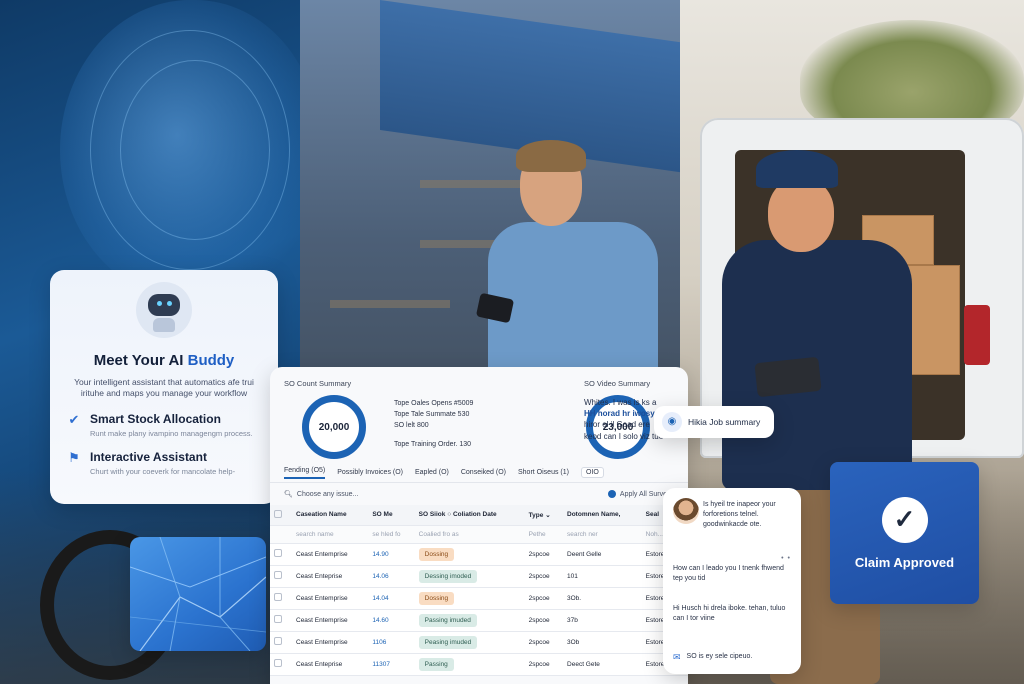 The image size is (1024, 684). I want to click on feature-title: Interactive Assistant, so click(148, 456).